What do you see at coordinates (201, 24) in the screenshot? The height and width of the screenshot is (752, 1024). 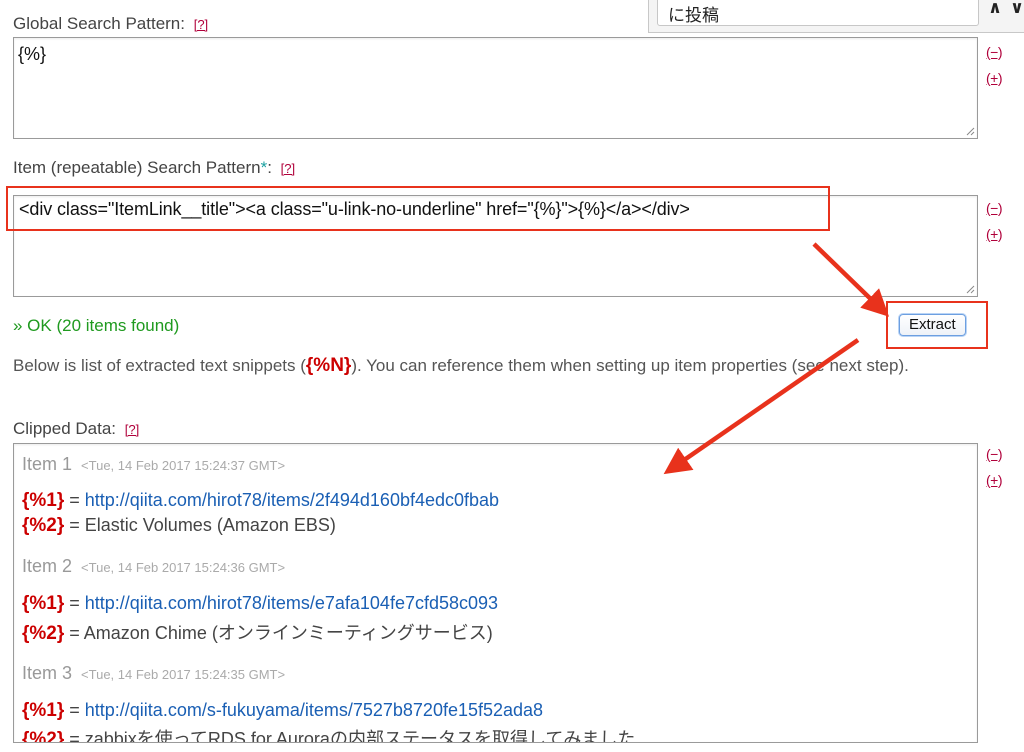 I see `global-pattern-help-link: [?]` at bounding box center [201, 24].